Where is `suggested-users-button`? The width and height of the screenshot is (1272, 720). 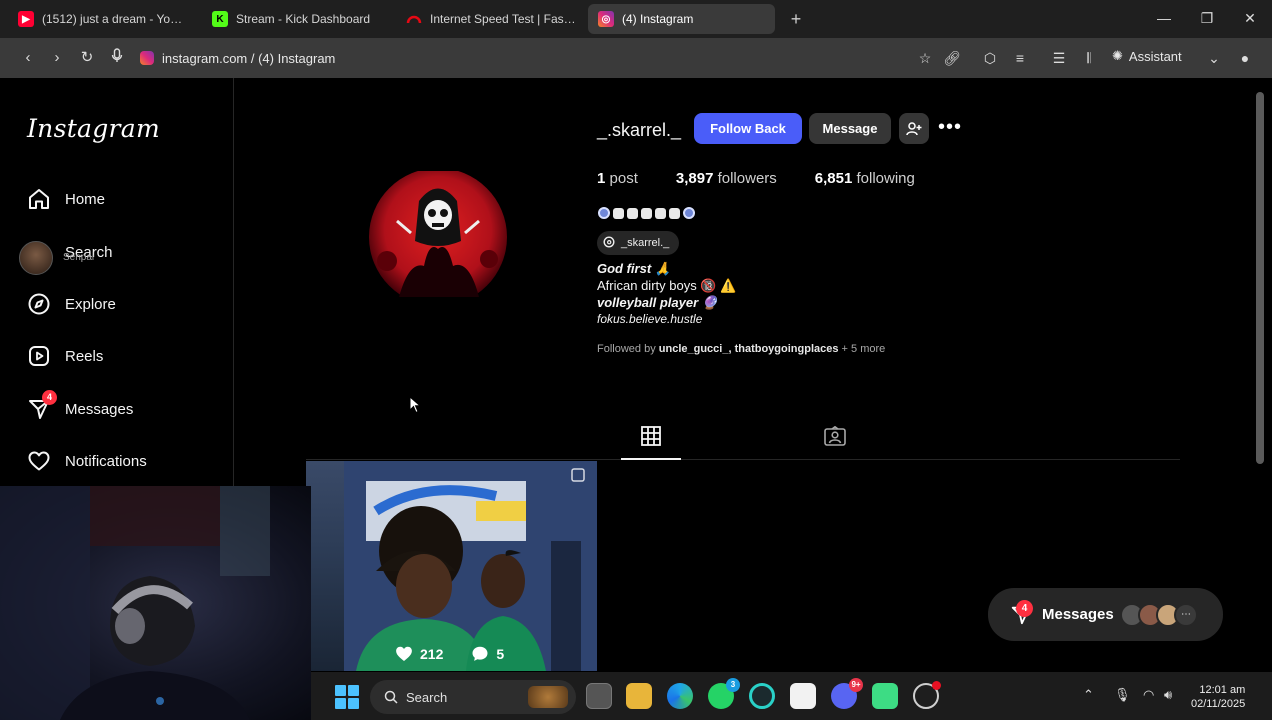 suggested-users-button is located at coordinates (914, 128).